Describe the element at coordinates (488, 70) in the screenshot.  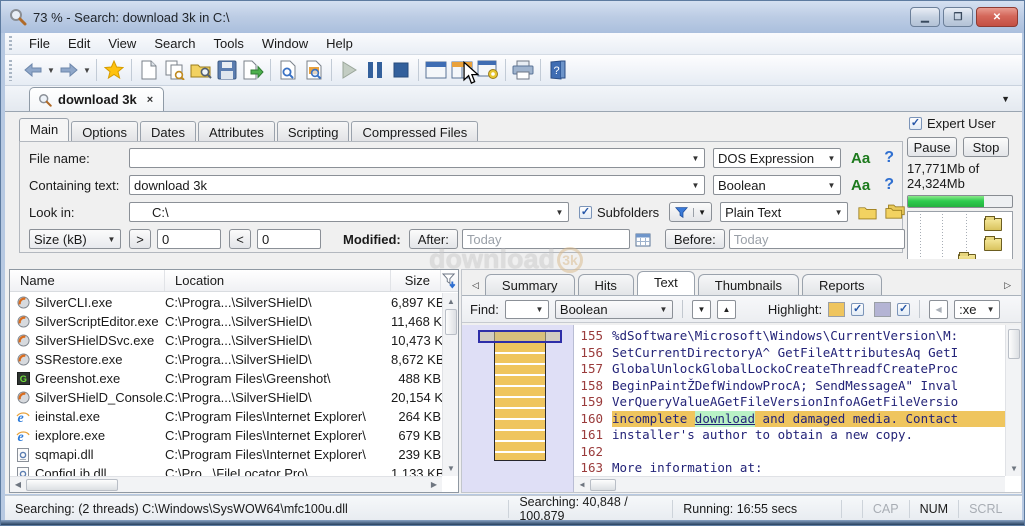
I see `layout-options-icon` at that location.